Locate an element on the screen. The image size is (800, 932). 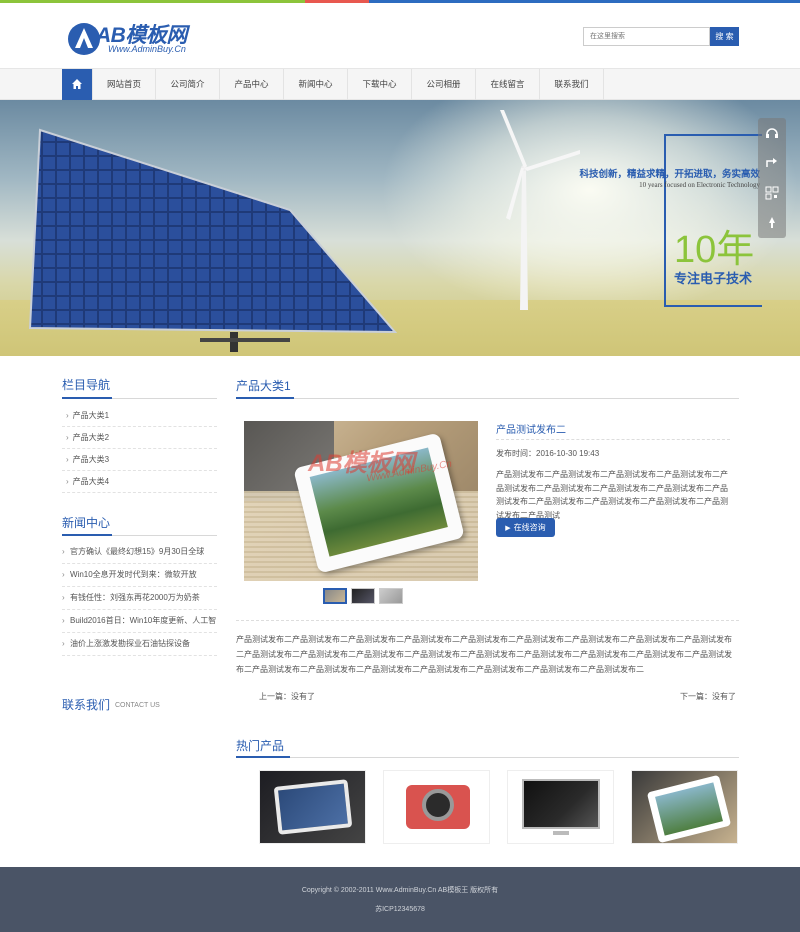
news-item: Win10全息开发时代到来：微软开放 is located at coordinates (139, 575).